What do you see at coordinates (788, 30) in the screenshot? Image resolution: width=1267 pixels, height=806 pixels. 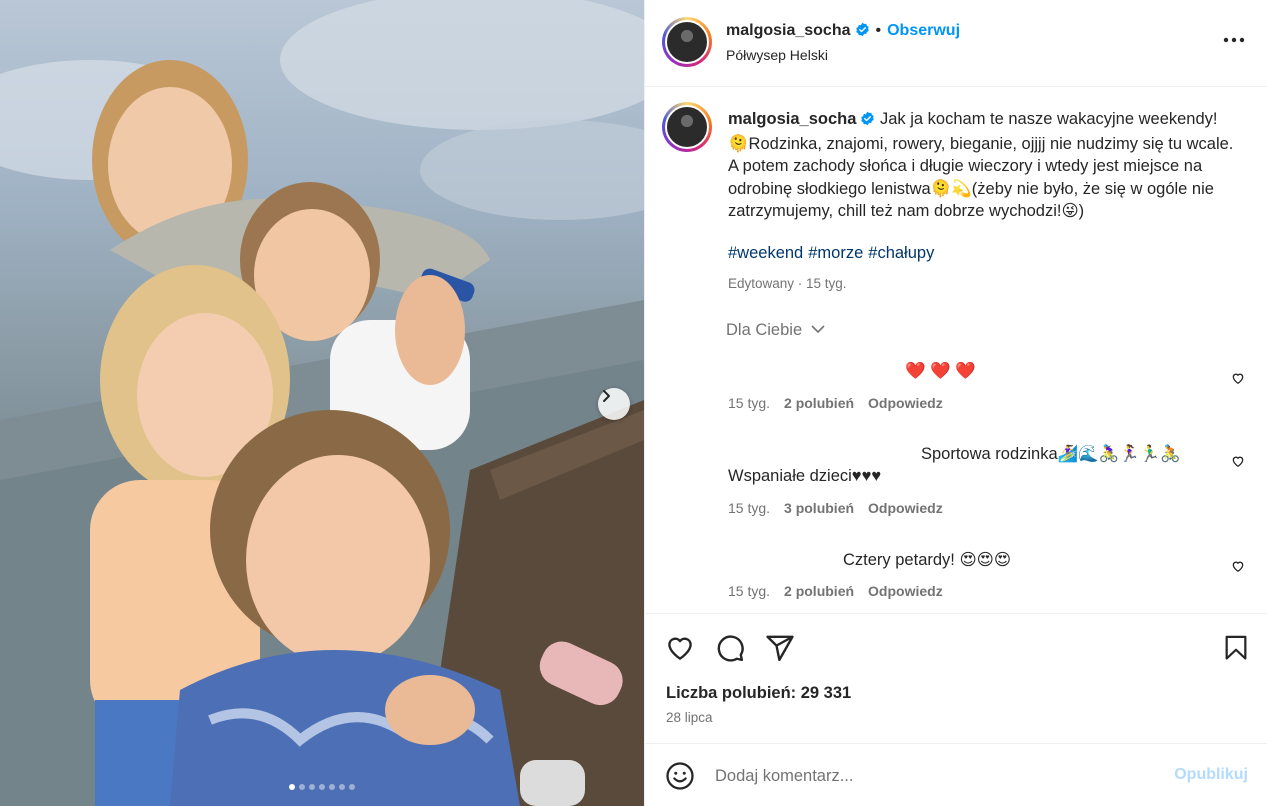 I see `username-link: malgosia_socha` at bounding box center [788, 30].